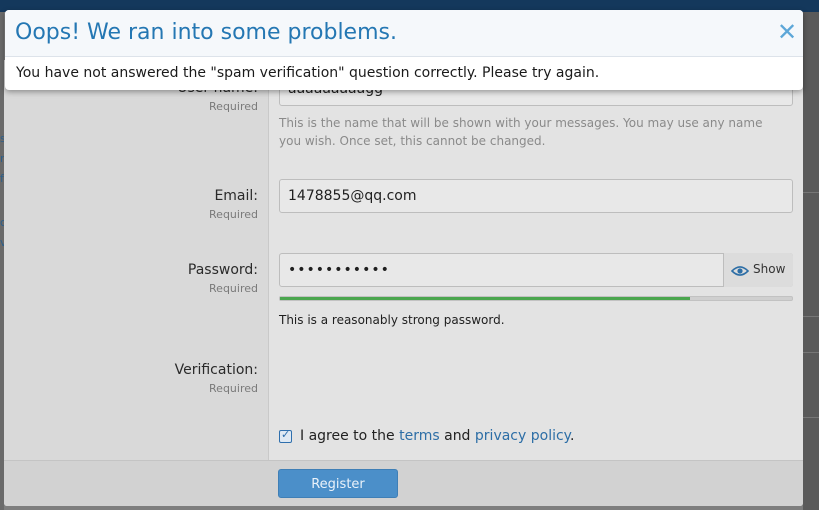 The height and width of the screenshot is (510, 819). Describe the element at coordinates (522, 436) in the screenshot. I see `privacy-policy-link: privacy policy` at that location.